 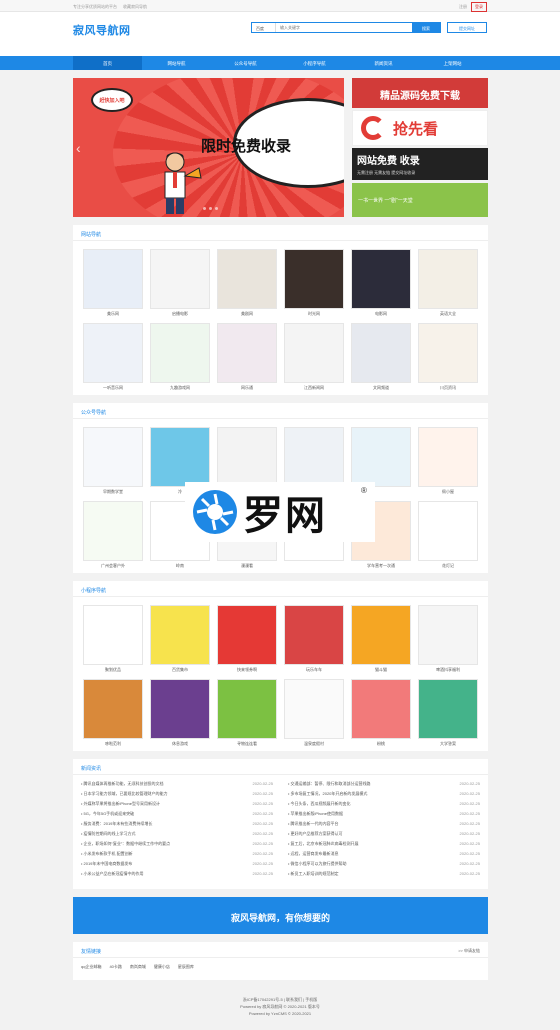 I want to click on friend-link: 健康小店, so click(x=162, y=967).